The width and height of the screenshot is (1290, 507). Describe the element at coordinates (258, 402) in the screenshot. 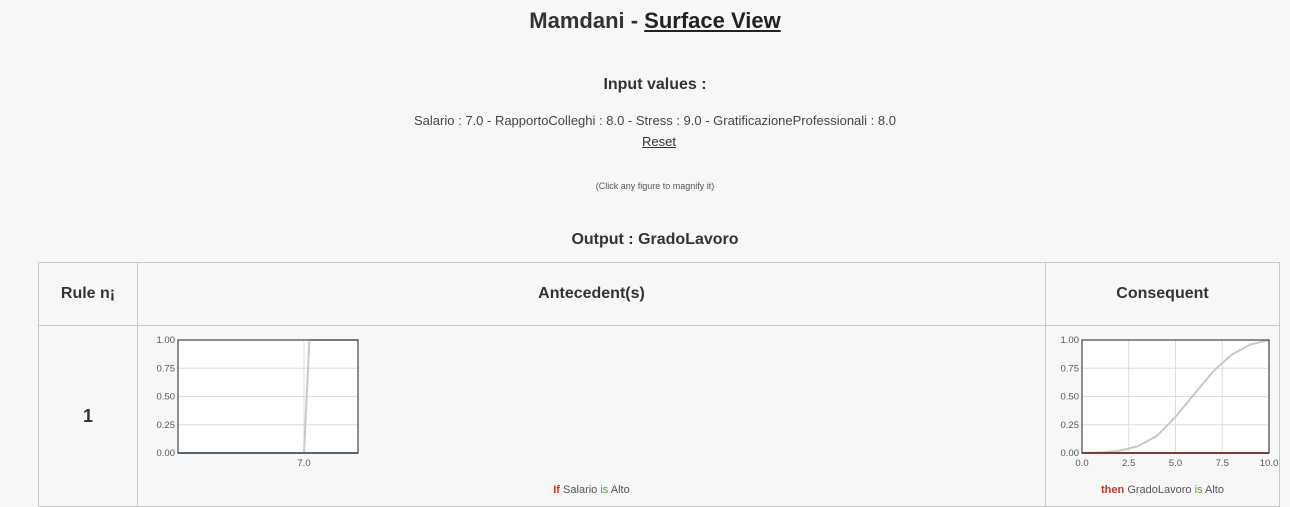

I see `antecedent-plot-area: 0.00 0.25 0.50 0.75 1.00 7.0` at that location.